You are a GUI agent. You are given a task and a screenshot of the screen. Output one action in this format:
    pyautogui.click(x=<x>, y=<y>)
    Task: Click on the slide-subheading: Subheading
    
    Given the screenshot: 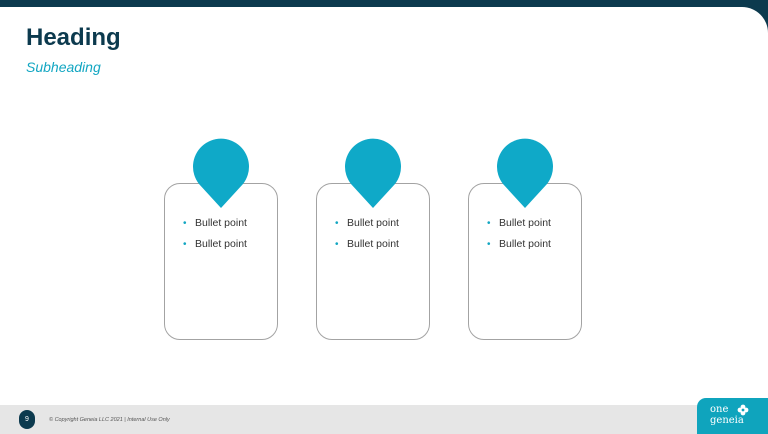 What is the action you would take?
    pyautogui.click(x=63, y=67)
    